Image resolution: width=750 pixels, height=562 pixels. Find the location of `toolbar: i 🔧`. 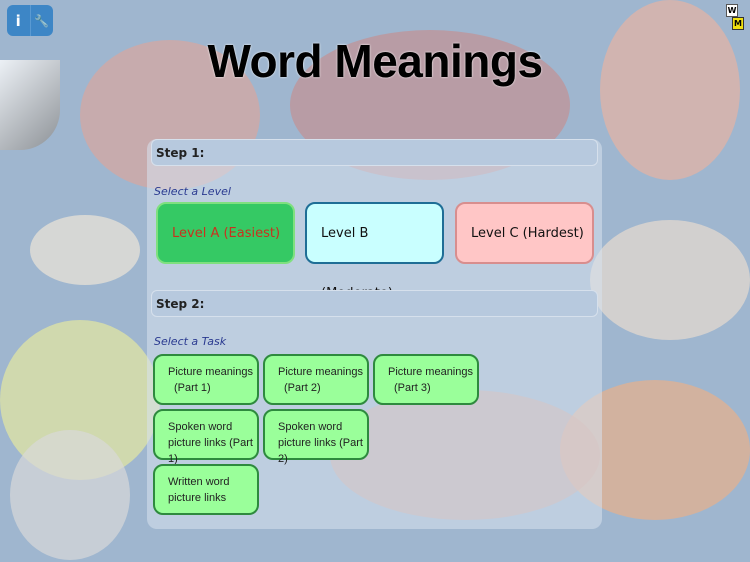

toolbar: i 🔧 is located at coordinates (30, 20).